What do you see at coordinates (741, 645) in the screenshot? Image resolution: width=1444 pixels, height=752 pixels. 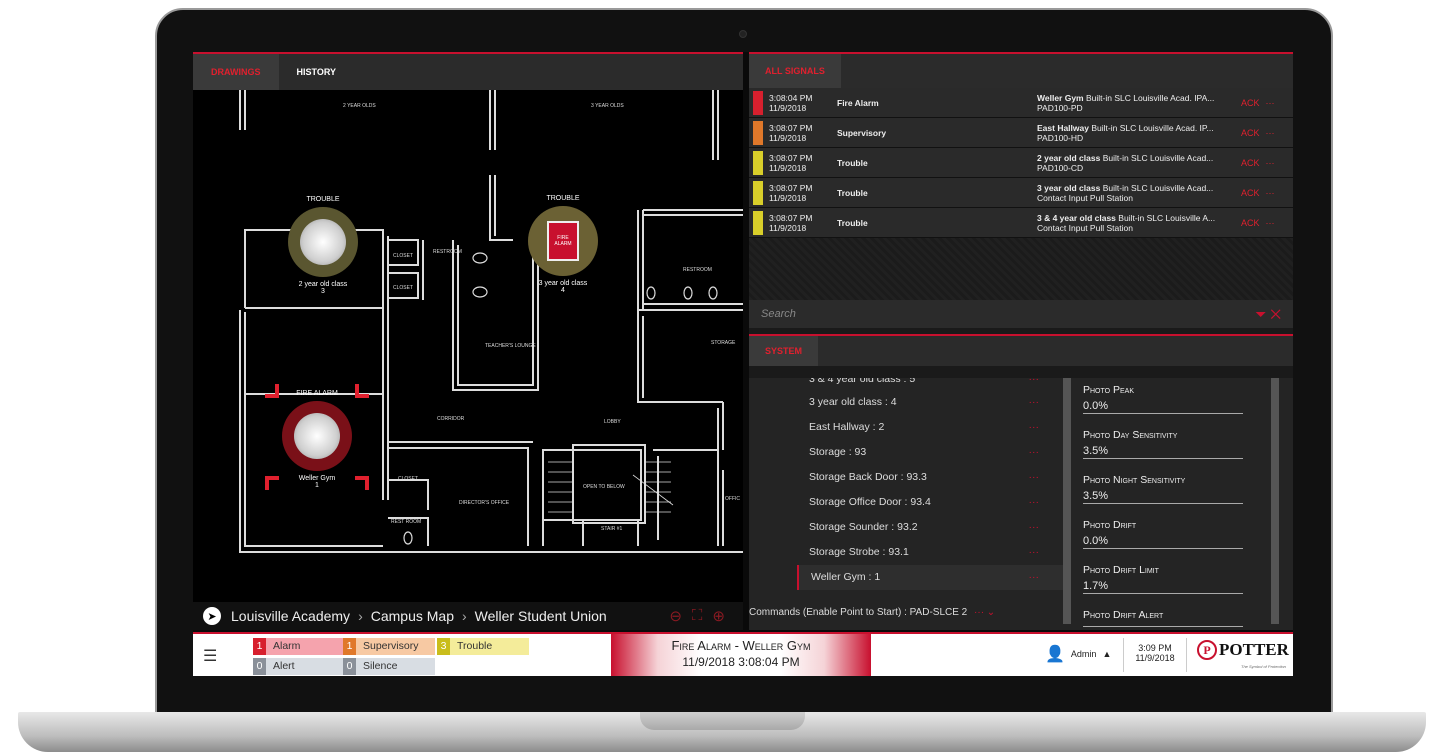 I see `banner-title: Fire Alarm - Weller Gym` at bounding box center [741, 645].